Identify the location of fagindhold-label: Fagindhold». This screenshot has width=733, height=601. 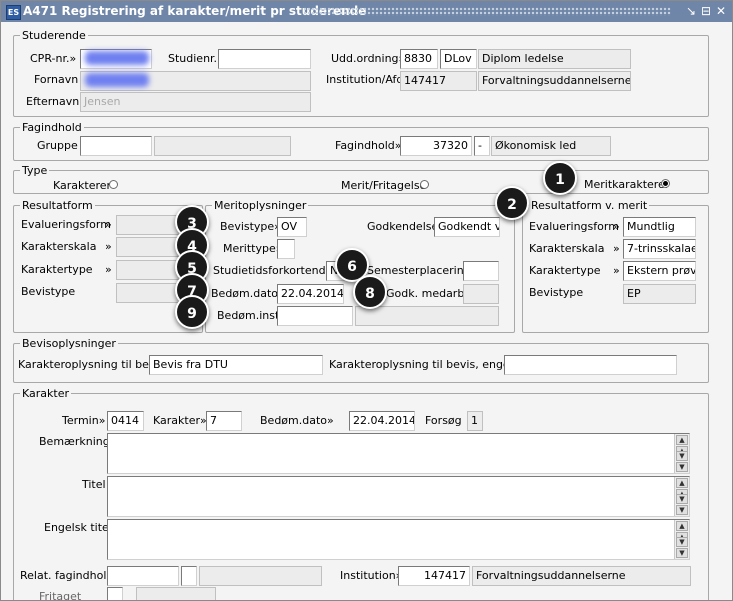
(368, 145).